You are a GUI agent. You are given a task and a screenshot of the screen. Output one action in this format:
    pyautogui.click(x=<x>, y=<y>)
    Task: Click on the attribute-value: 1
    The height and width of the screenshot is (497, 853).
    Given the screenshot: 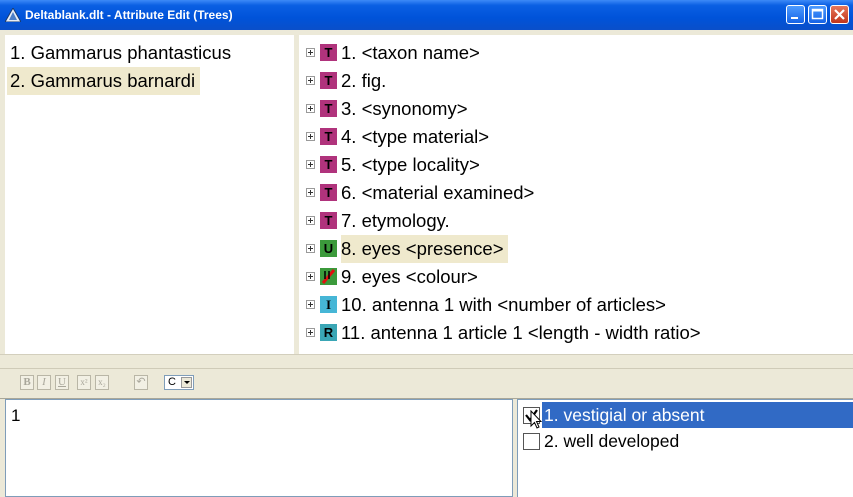 What is the action you would take?
    pyautogui.click(x=16, y=415)
    